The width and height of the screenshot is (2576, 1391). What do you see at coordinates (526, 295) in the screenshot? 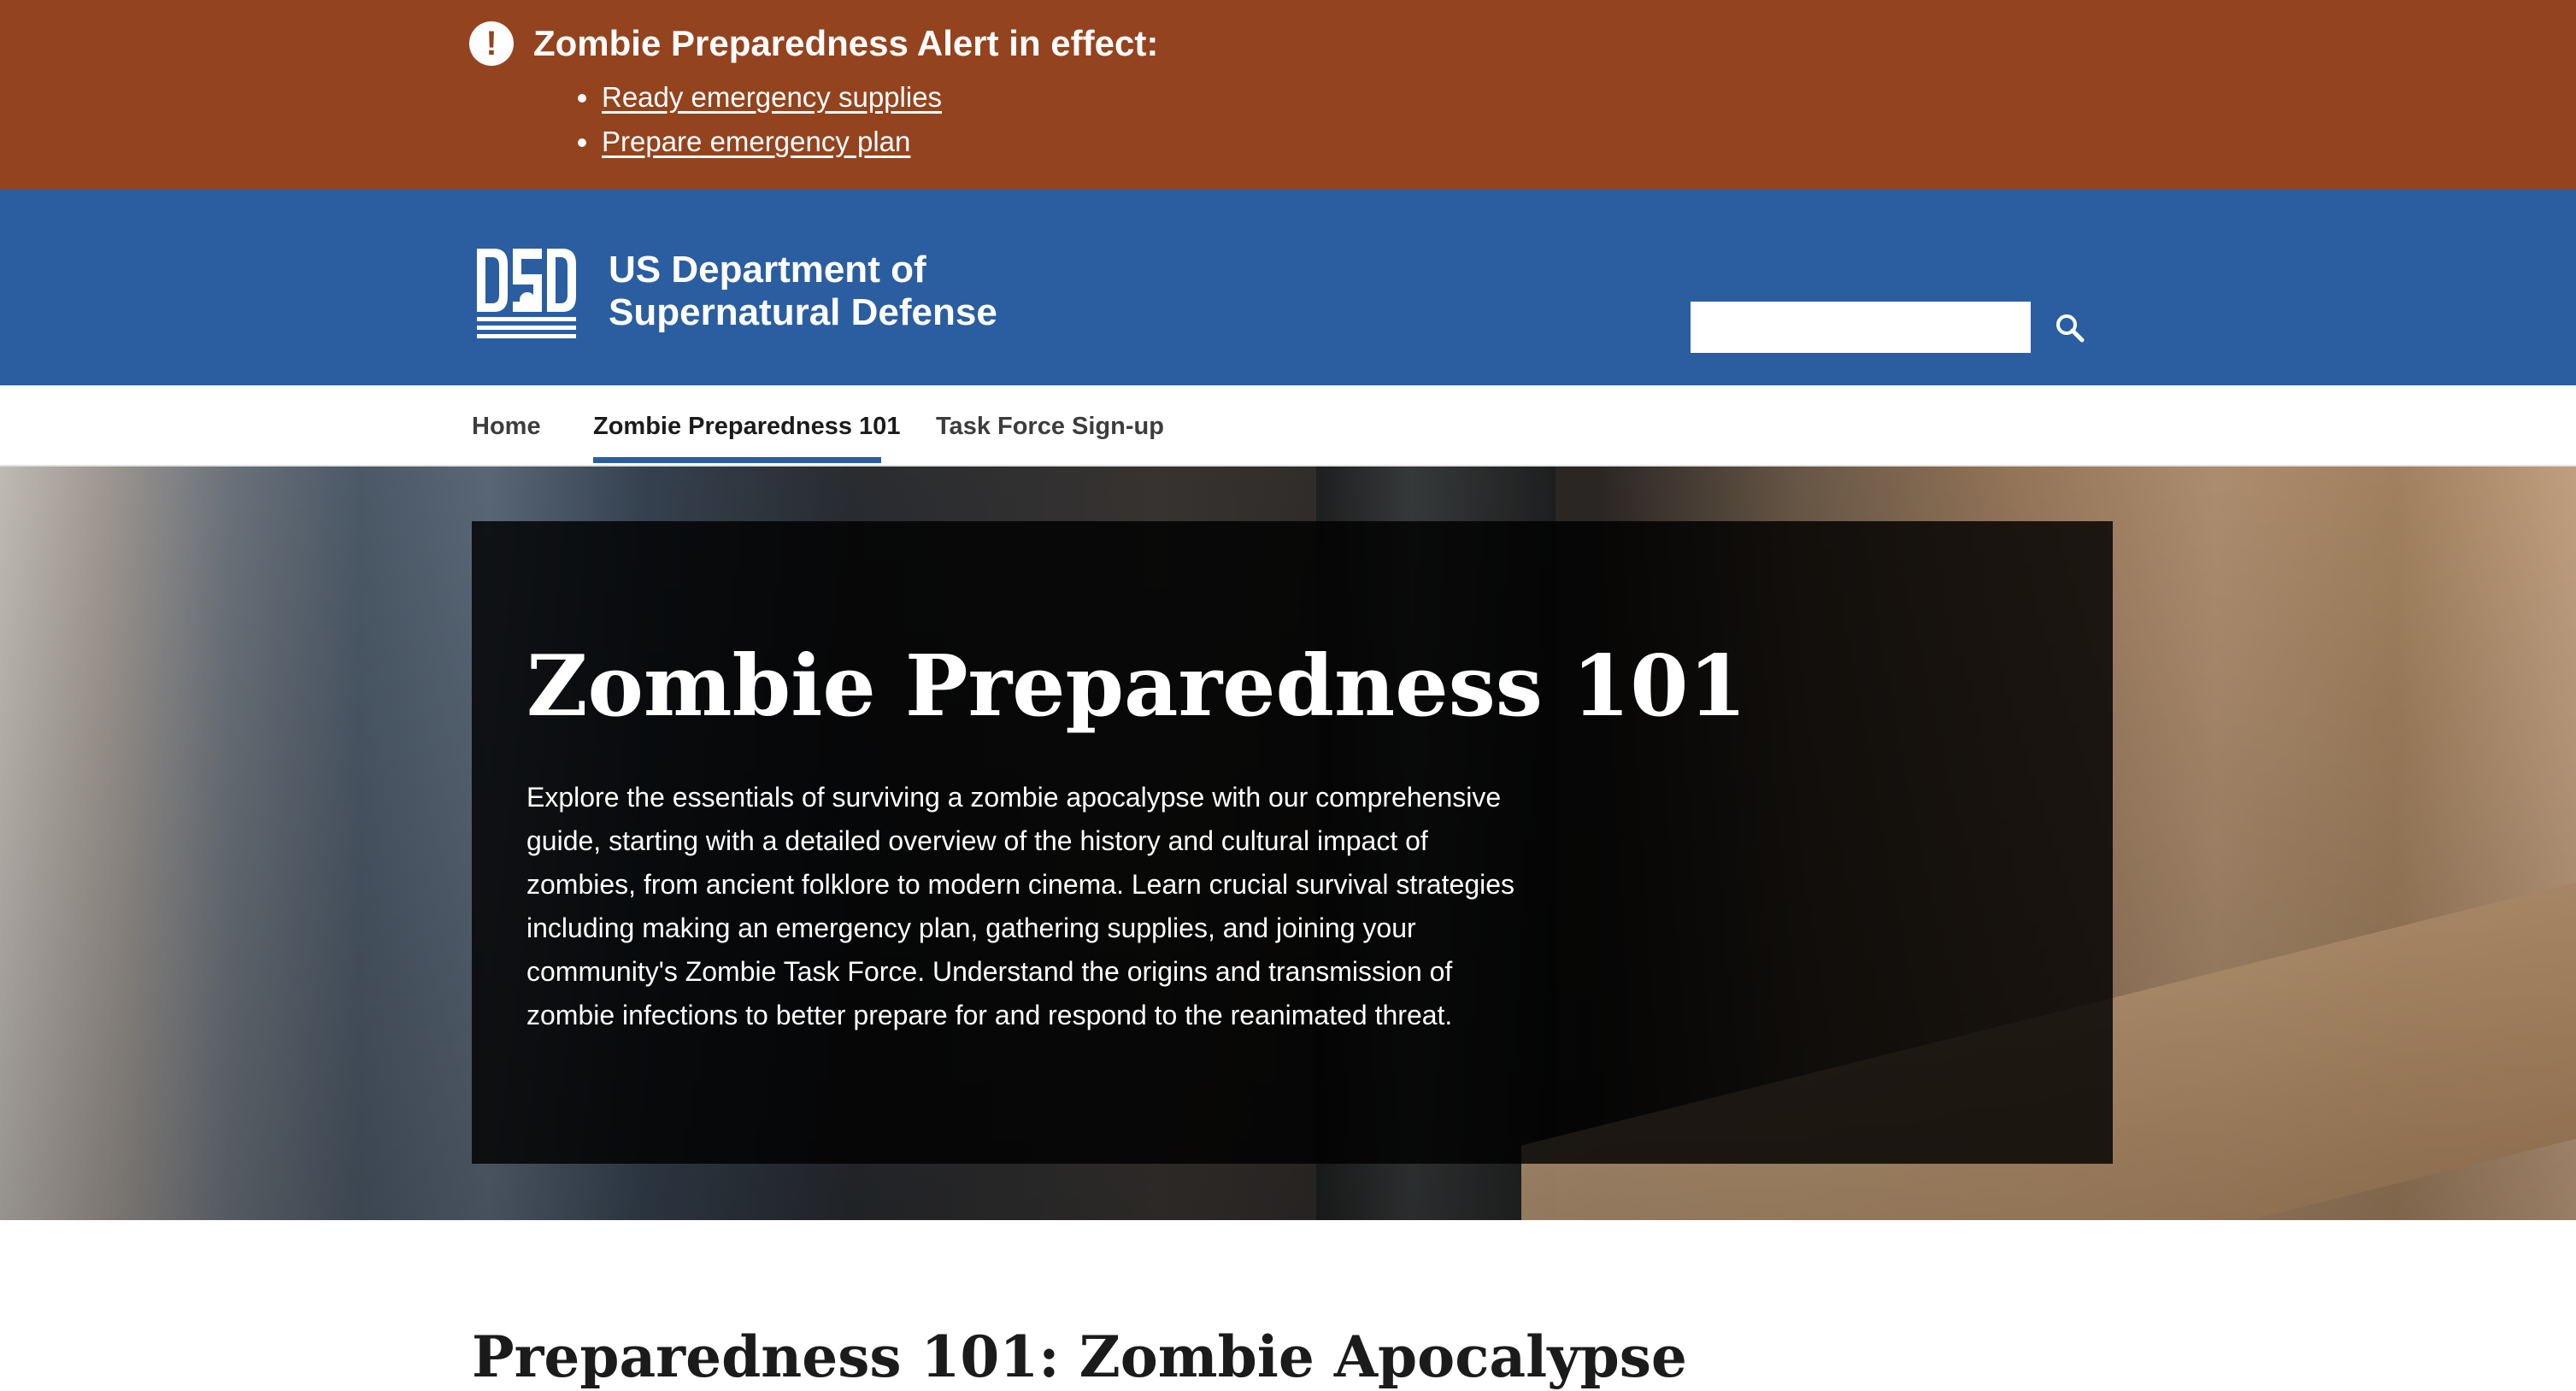
I see `dsd-logo-icon` at bounding box center [526, 295].